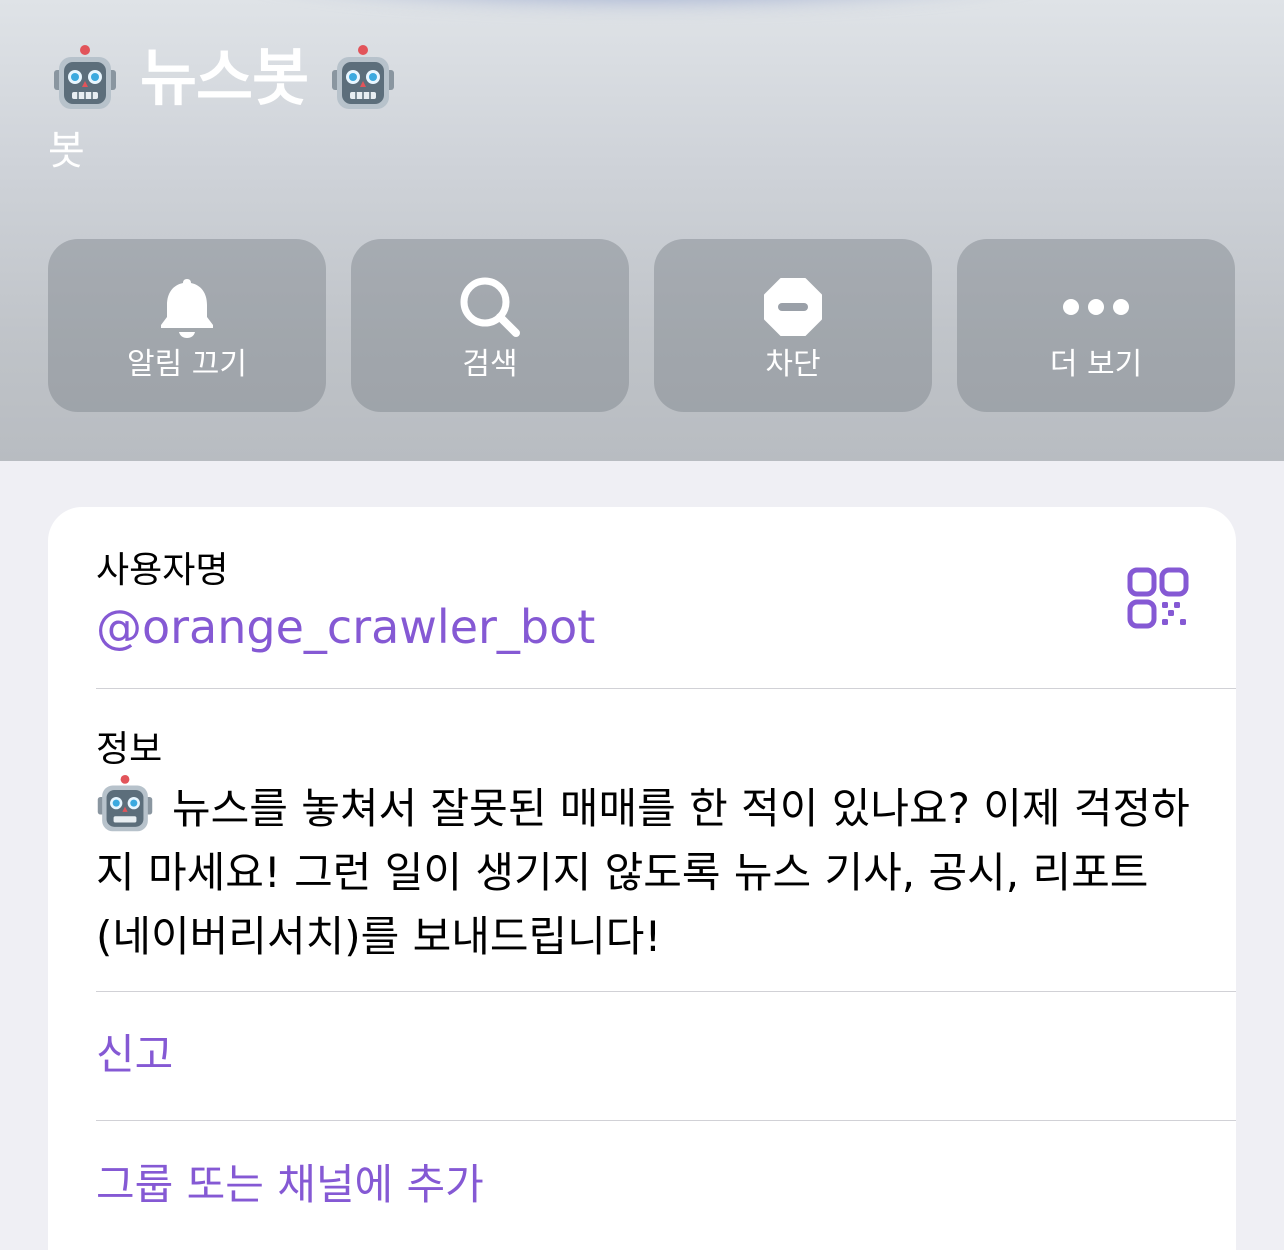  What do you see at coordinates (490, 364) in the screenshot?
I see `search-label: 검색` at bounding box center [490, 364].